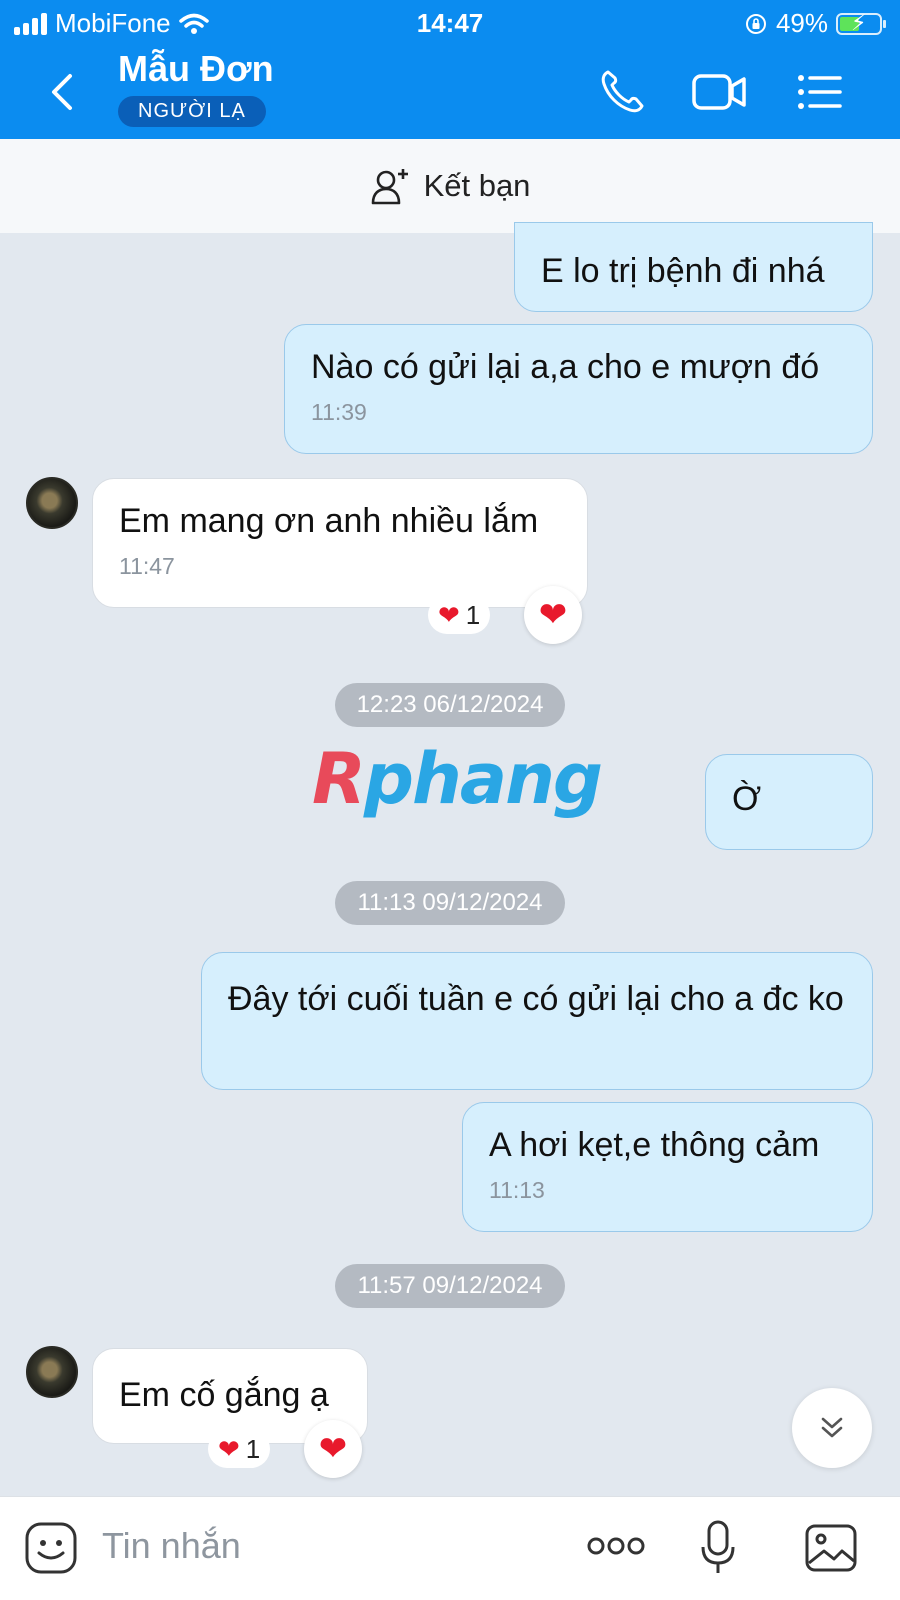  I want to click on message-text: E lo trị bệnh đi nhá, so click(683, 271).